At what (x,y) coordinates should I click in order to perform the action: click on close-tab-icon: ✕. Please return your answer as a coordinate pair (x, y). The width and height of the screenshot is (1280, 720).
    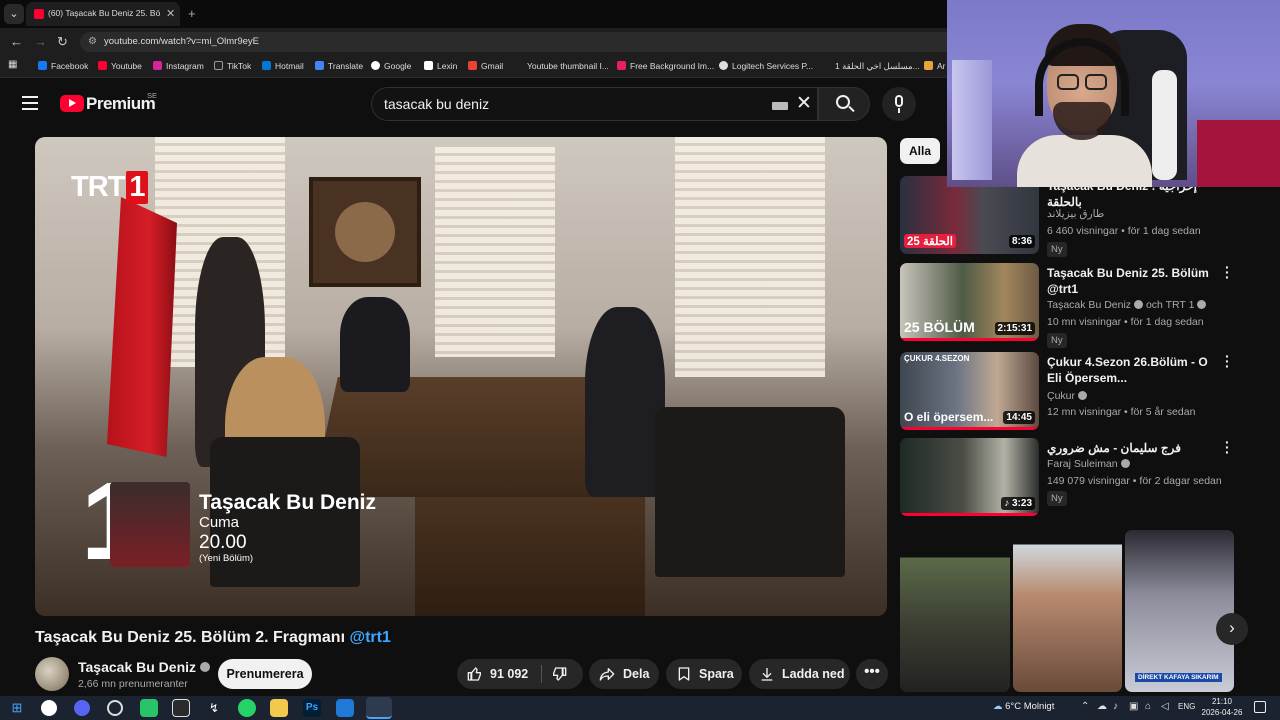
    Looking at the image, I should click on (170, 13).